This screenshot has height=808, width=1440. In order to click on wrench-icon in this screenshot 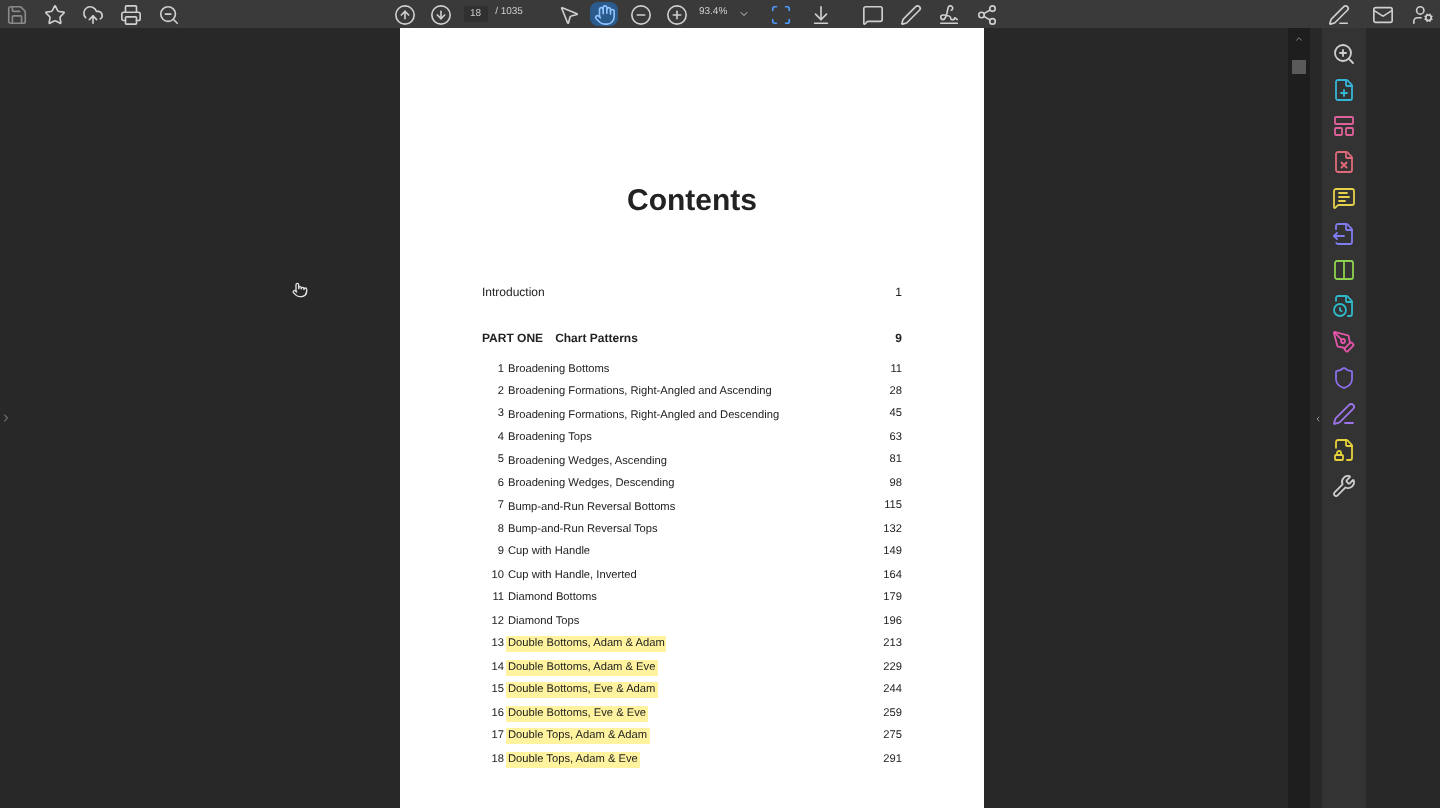, I will do `click(1344, 486)`.